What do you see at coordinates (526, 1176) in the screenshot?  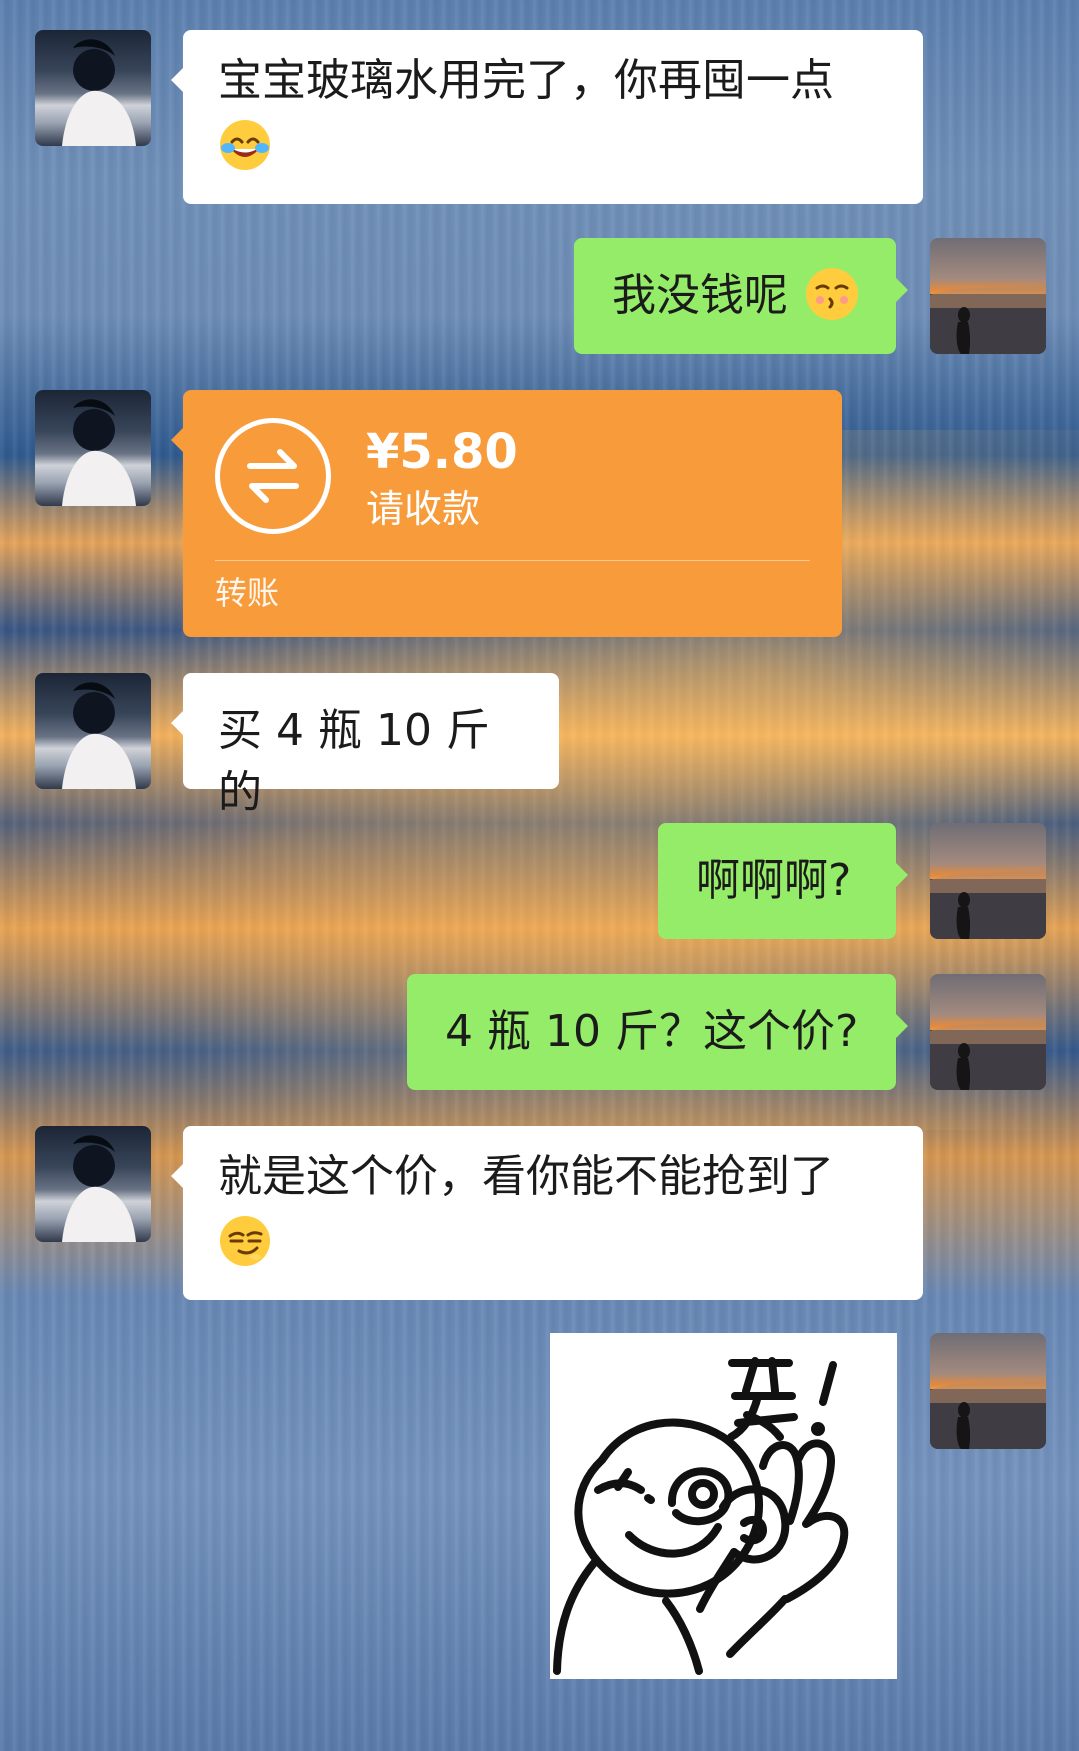 I see `message-text: 就是这个价，看你能不能抢到了` at bounding box center [526, 1176].